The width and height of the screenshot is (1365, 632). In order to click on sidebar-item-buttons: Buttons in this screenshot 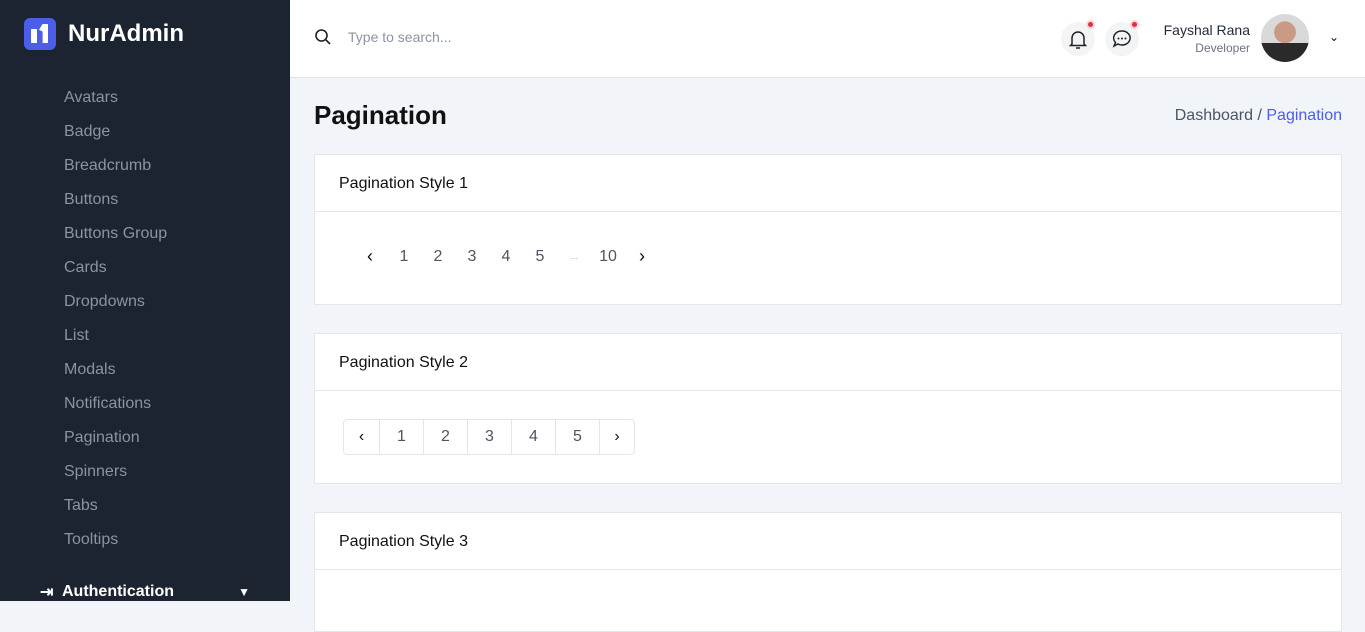, I will do `click(115, 203)`.